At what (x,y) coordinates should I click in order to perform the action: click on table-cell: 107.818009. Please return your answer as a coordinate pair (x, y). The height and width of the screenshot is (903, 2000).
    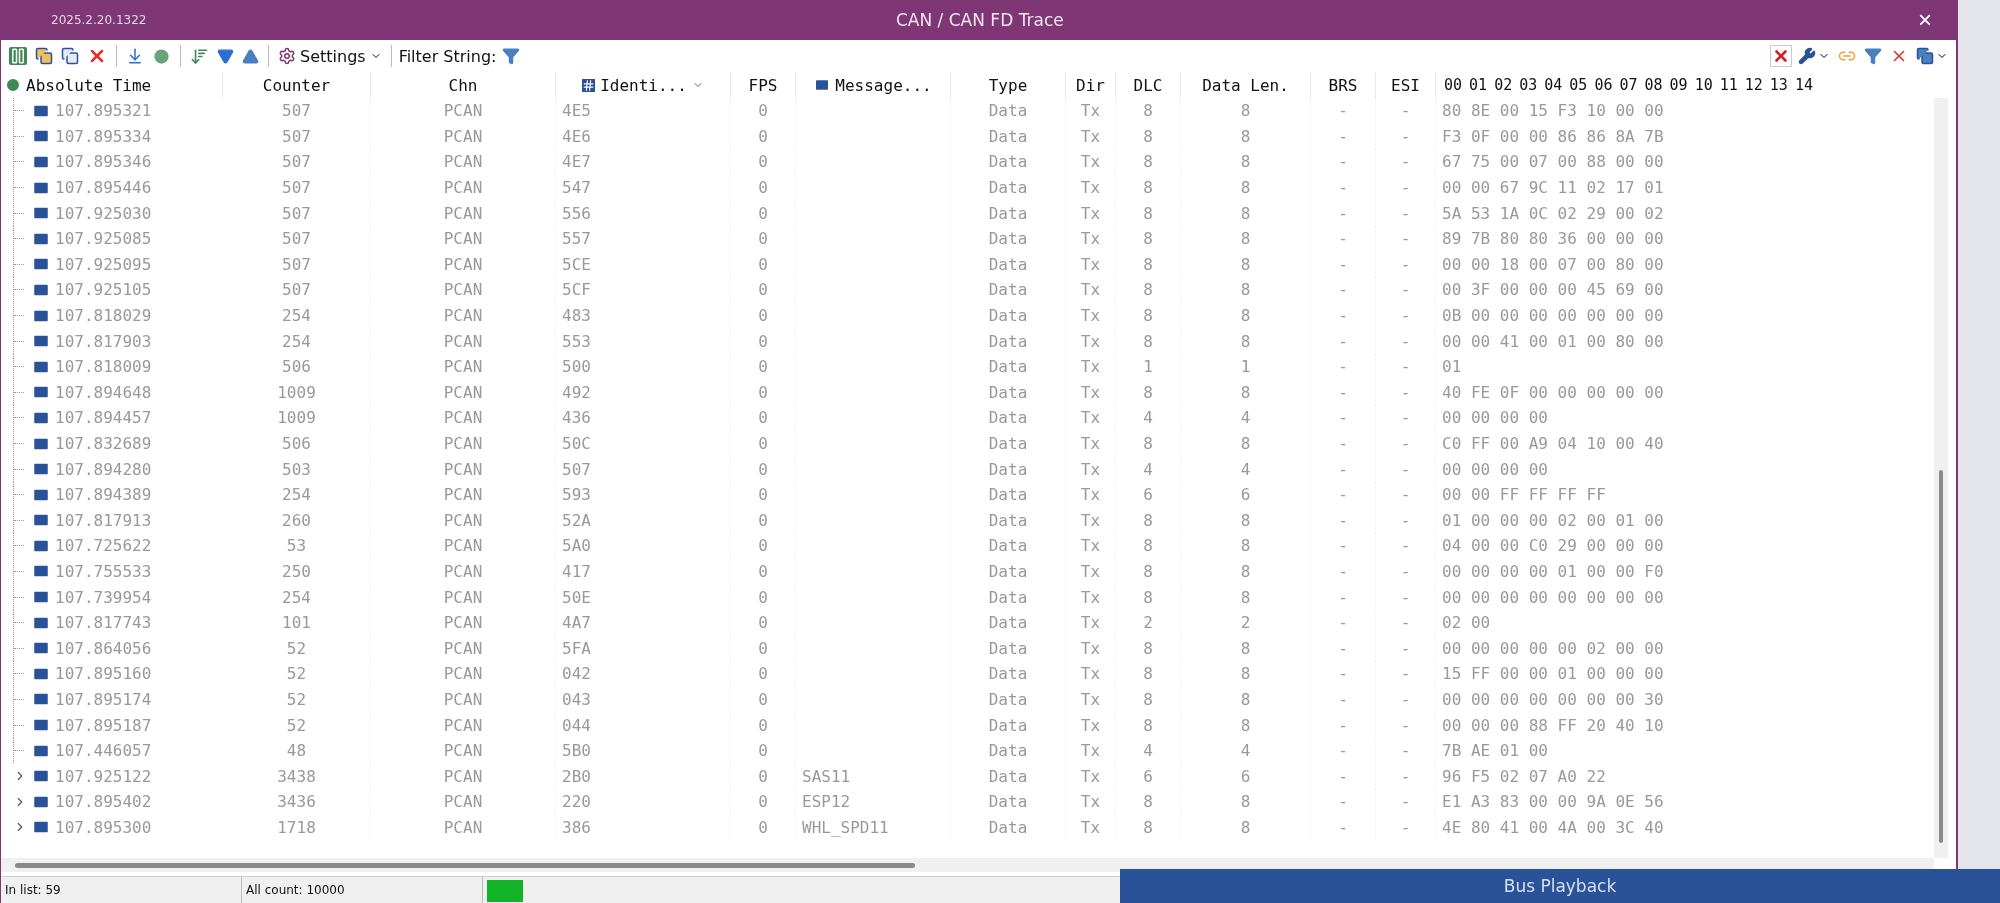
    Looking at the image, I should click on (103, 367).